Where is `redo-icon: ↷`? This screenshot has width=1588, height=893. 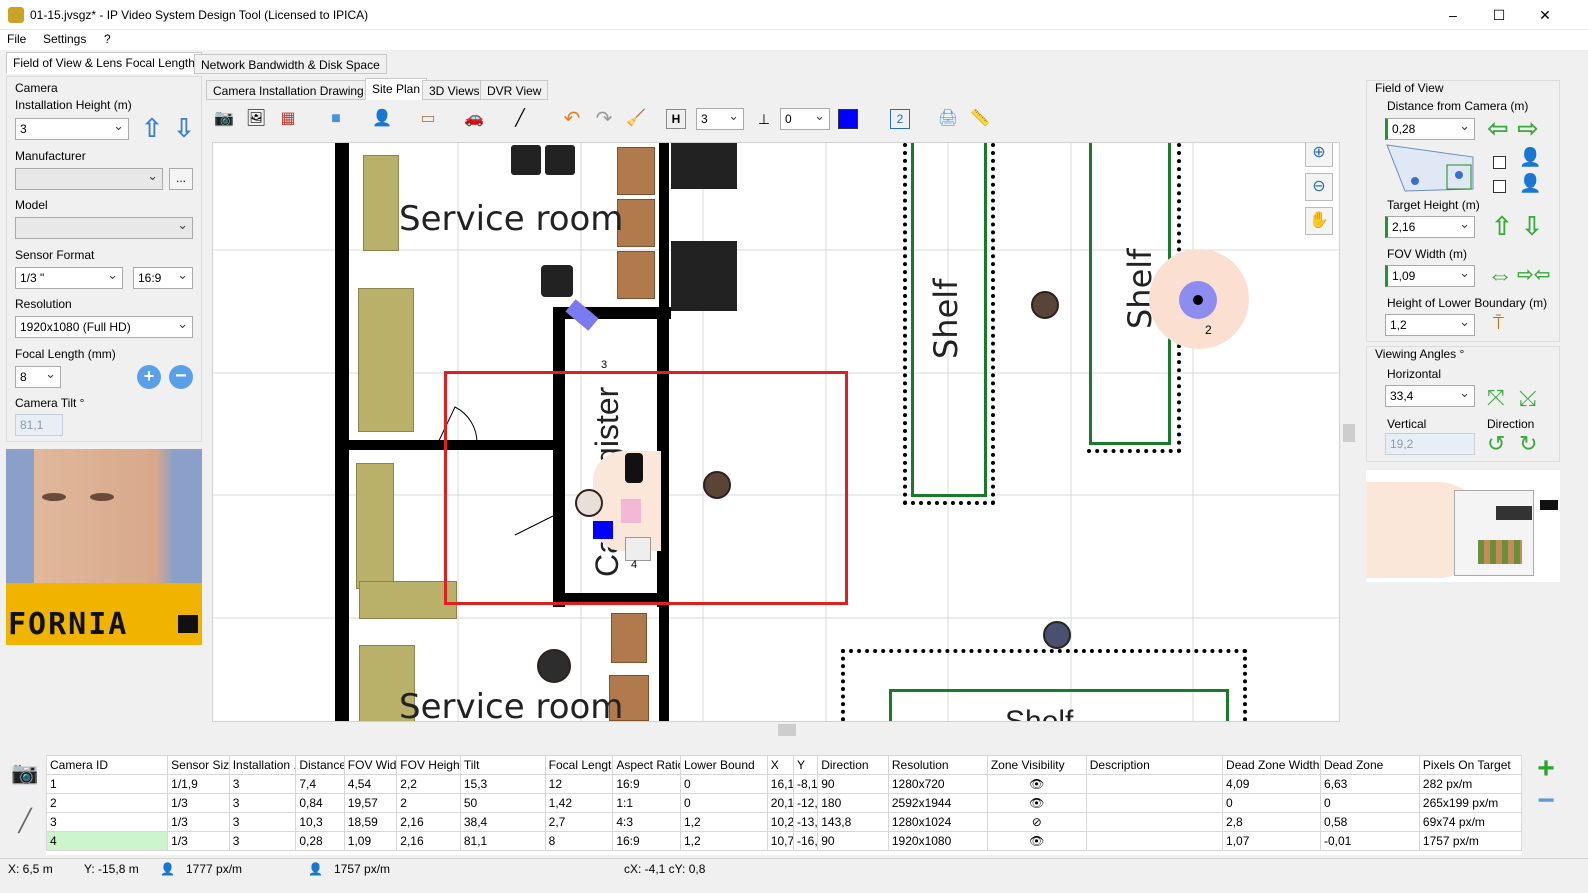
redo-icon: ↷ is located at coordinates (604, 119).